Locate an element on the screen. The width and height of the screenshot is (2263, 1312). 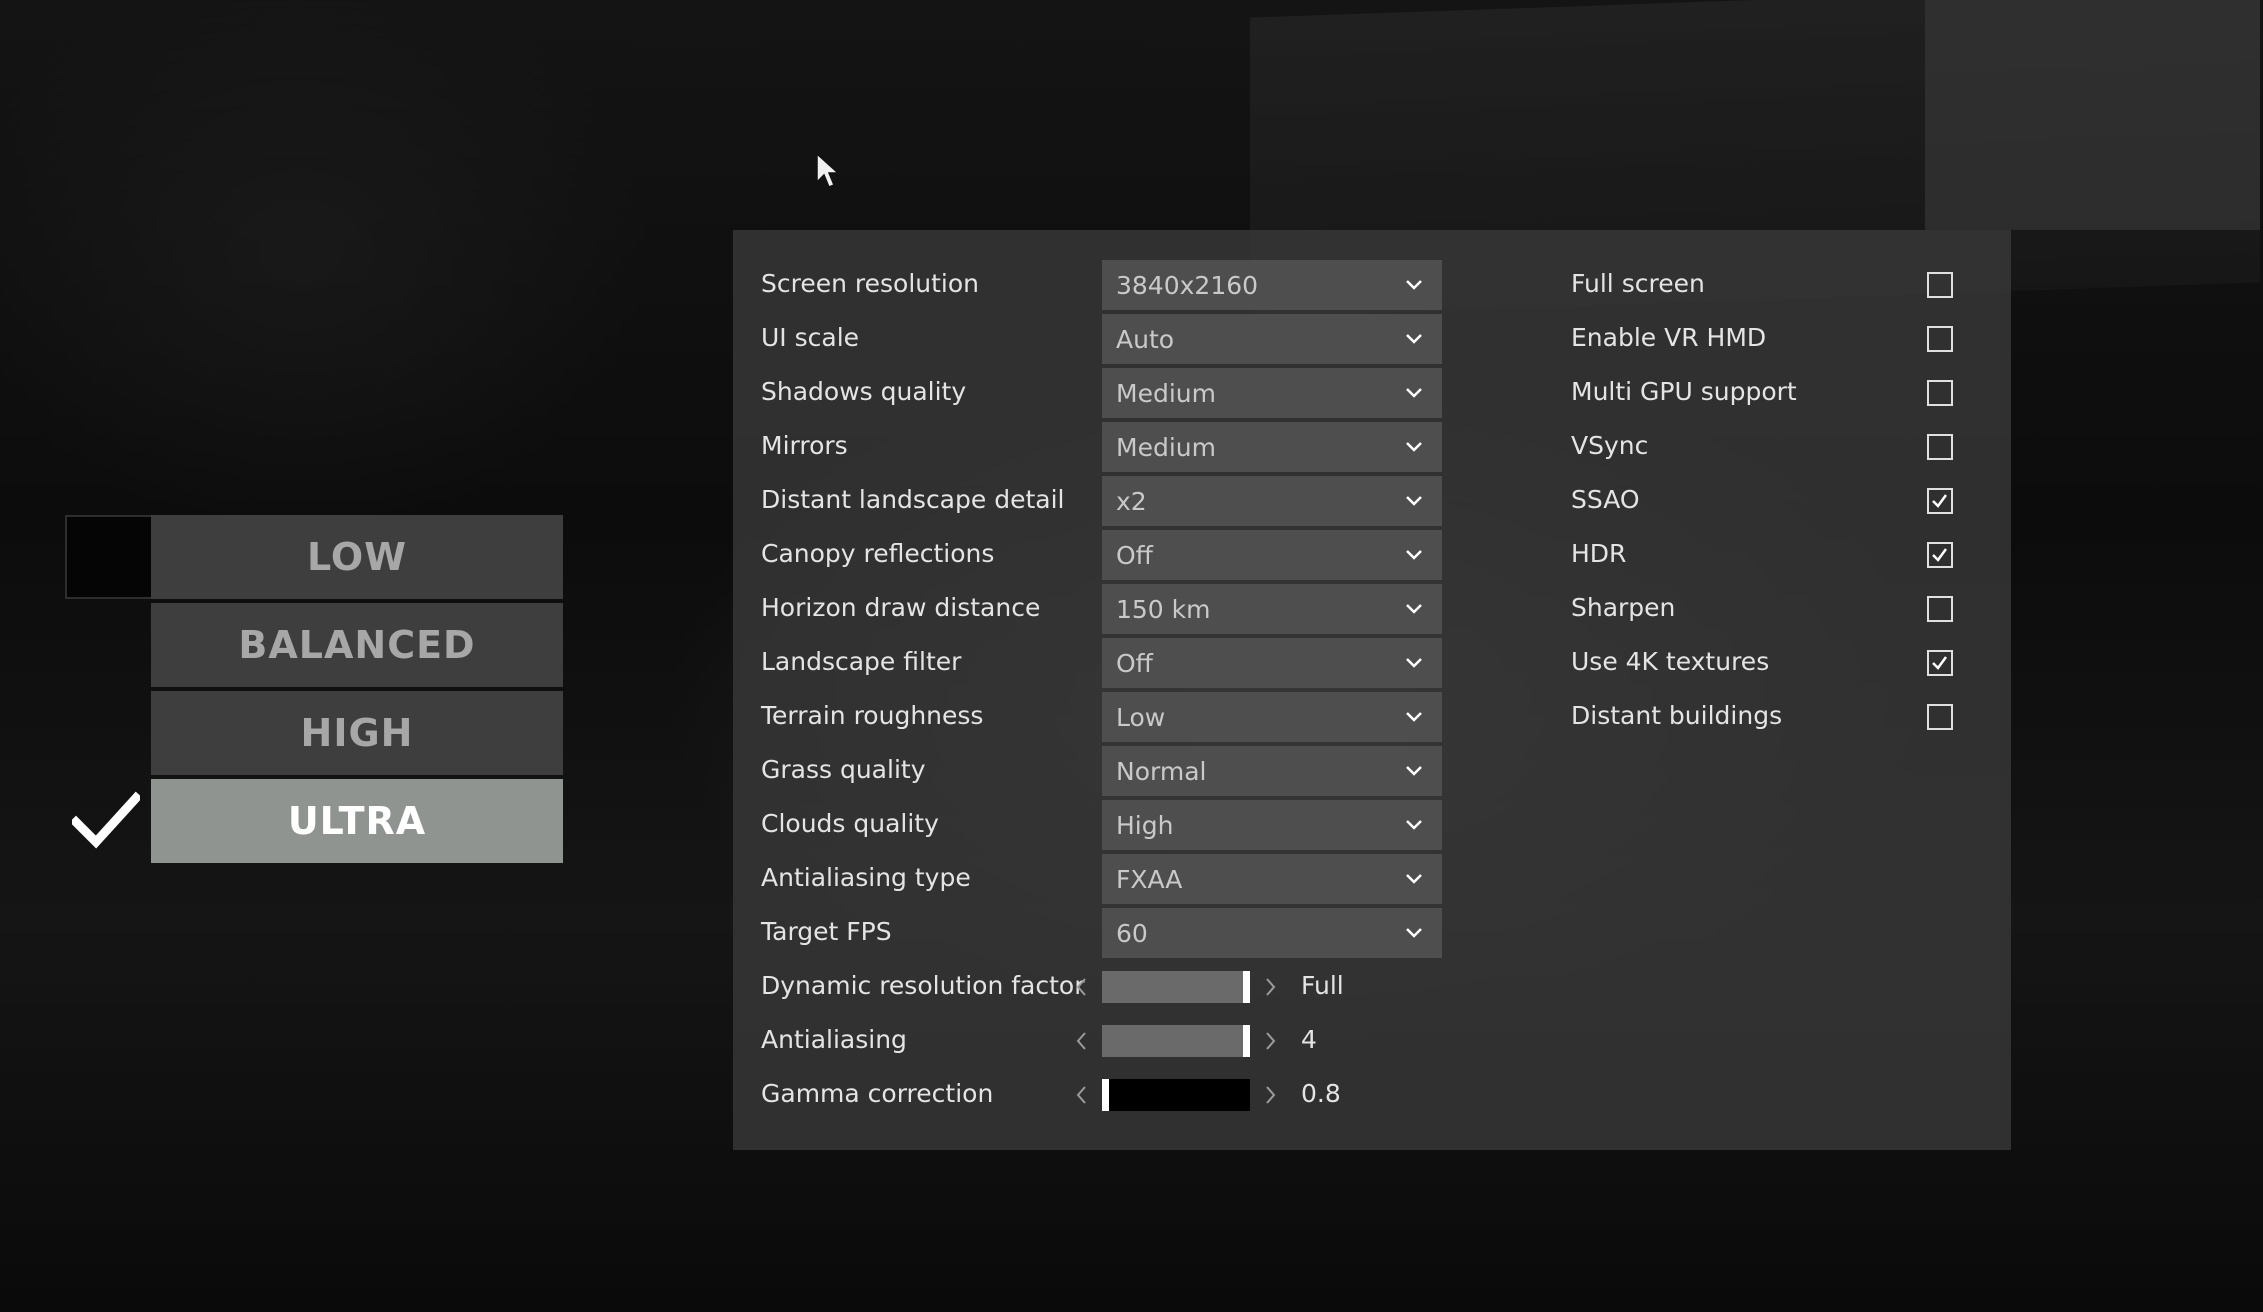
dropdown-horizon-draw-distance: 150 km is located at coordinates (1272, 609).